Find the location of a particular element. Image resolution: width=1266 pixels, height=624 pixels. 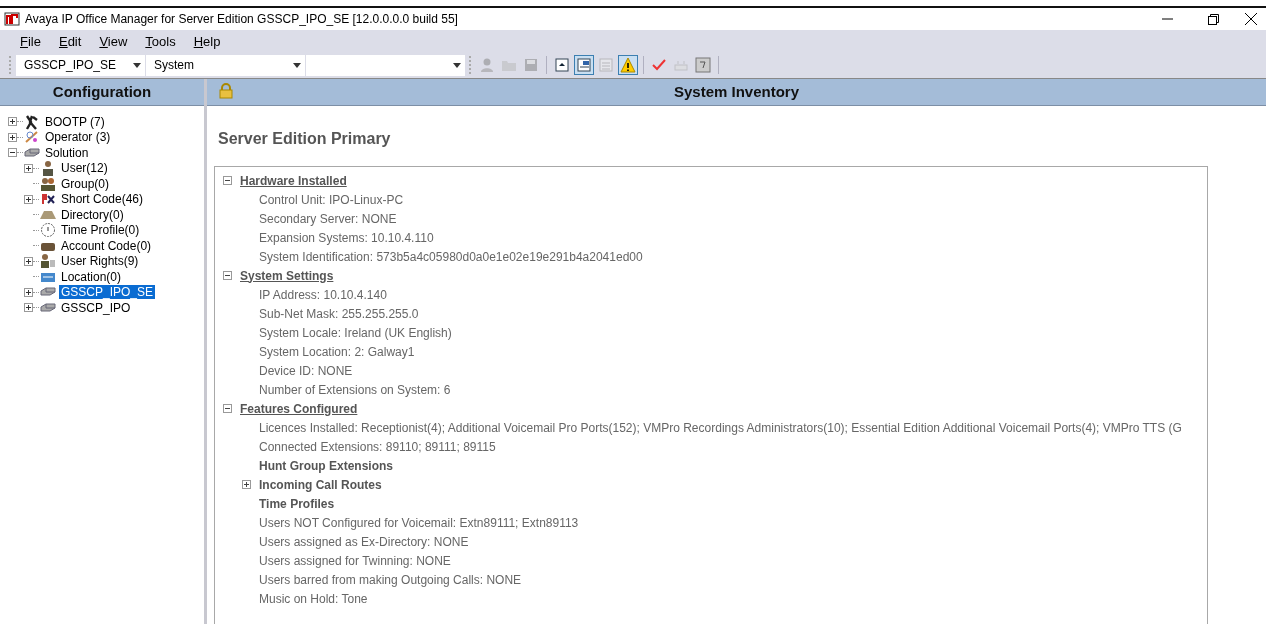

warning-icon is located at coordinates (628, 65).